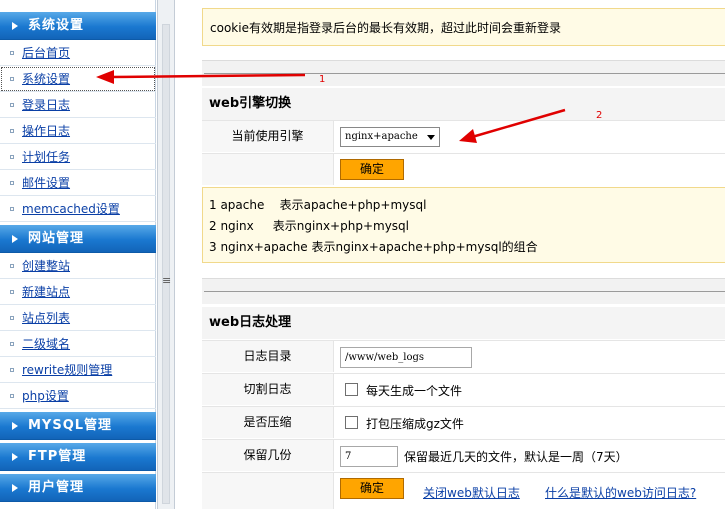  What do you see at coordinates (56, 238) in the screenshot?
I see `section-title: 网站管理` at bounding box center [56, 238].